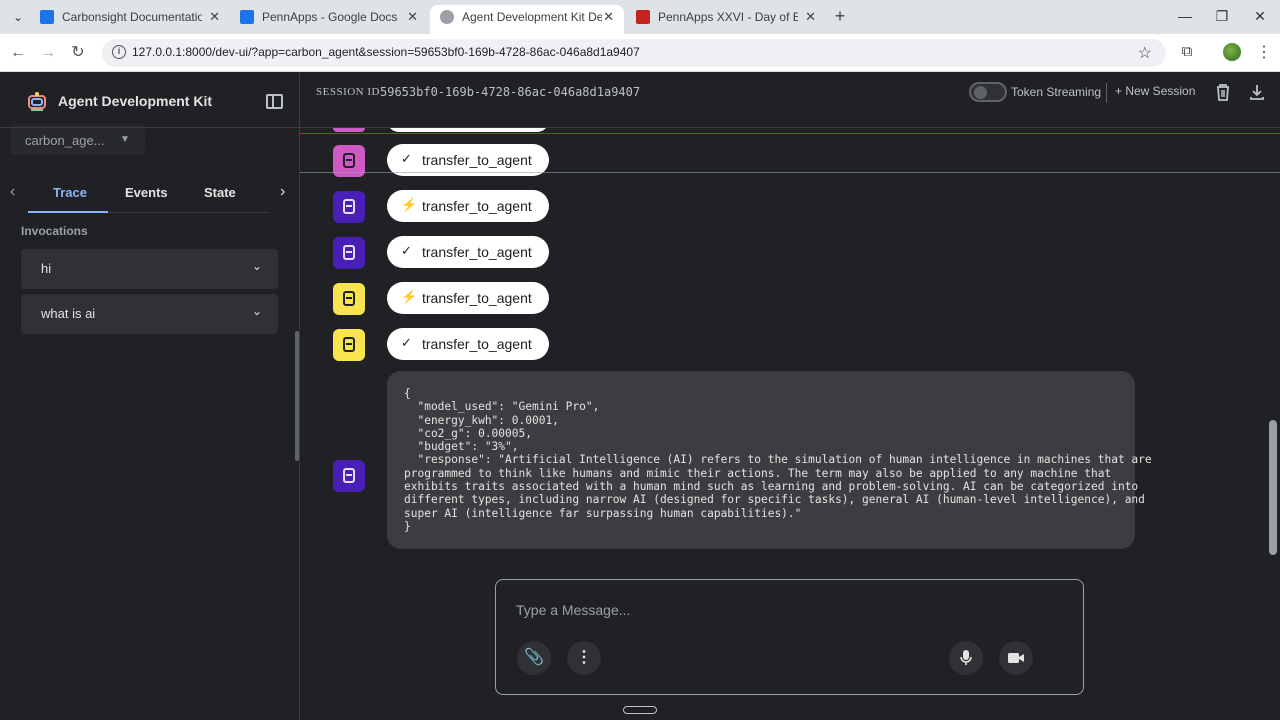 The height and width of the screenshot is (720, 1280). Describe the element at coordinates (125, 139) in the screenshot. I see `caret-down-icon: ▼` at that location.